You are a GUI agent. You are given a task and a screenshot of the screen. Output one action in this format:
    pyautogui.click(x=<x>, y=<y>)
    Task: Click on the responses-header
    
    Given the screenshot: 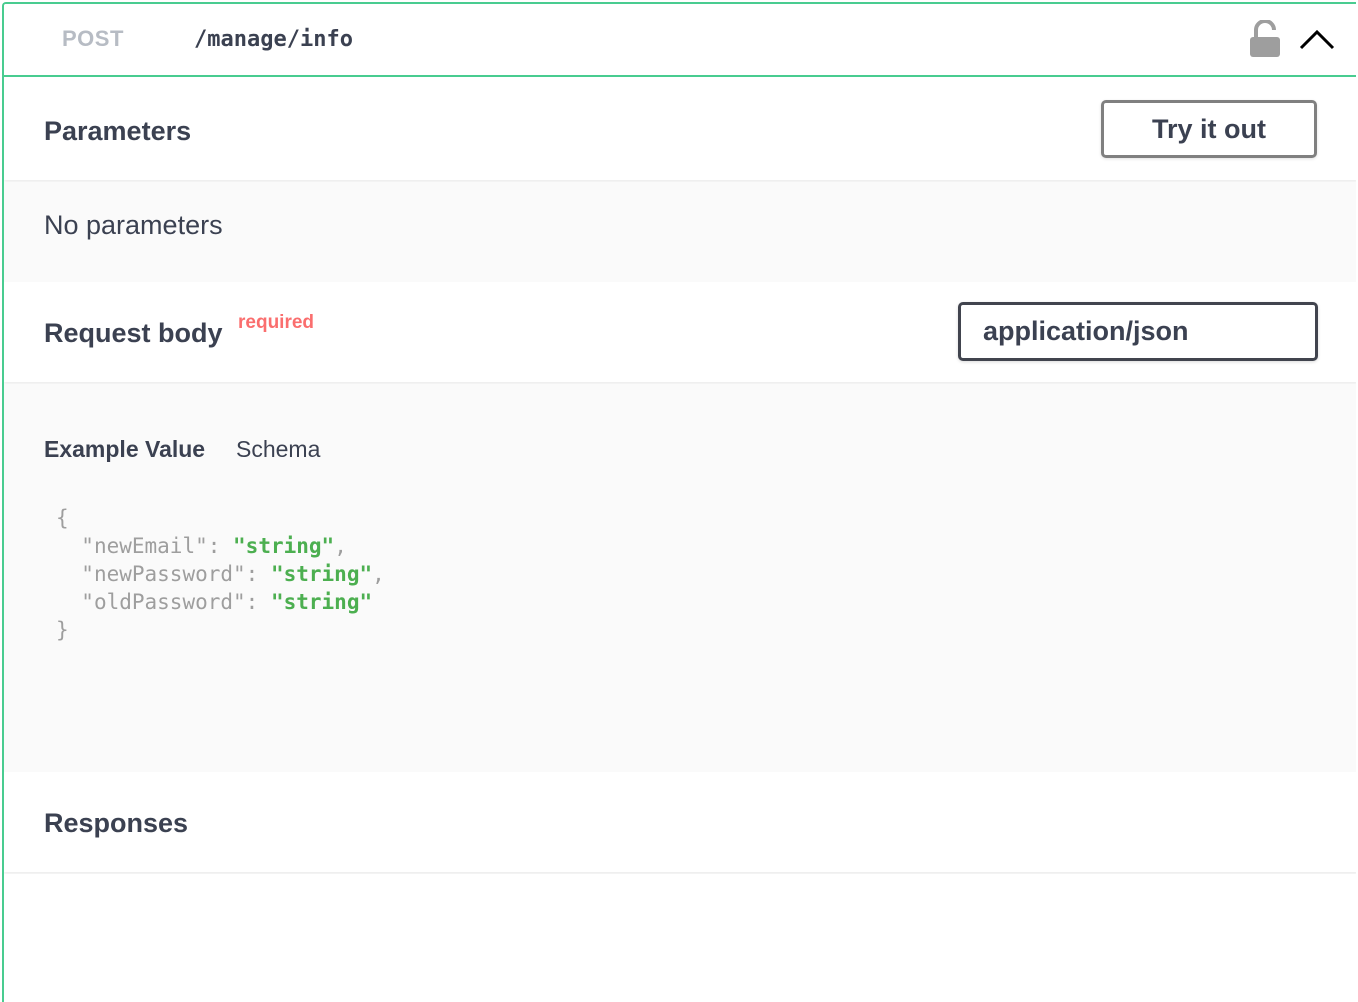 What is the action you would take?
    pyautogui.click(x=680, y=822)
    